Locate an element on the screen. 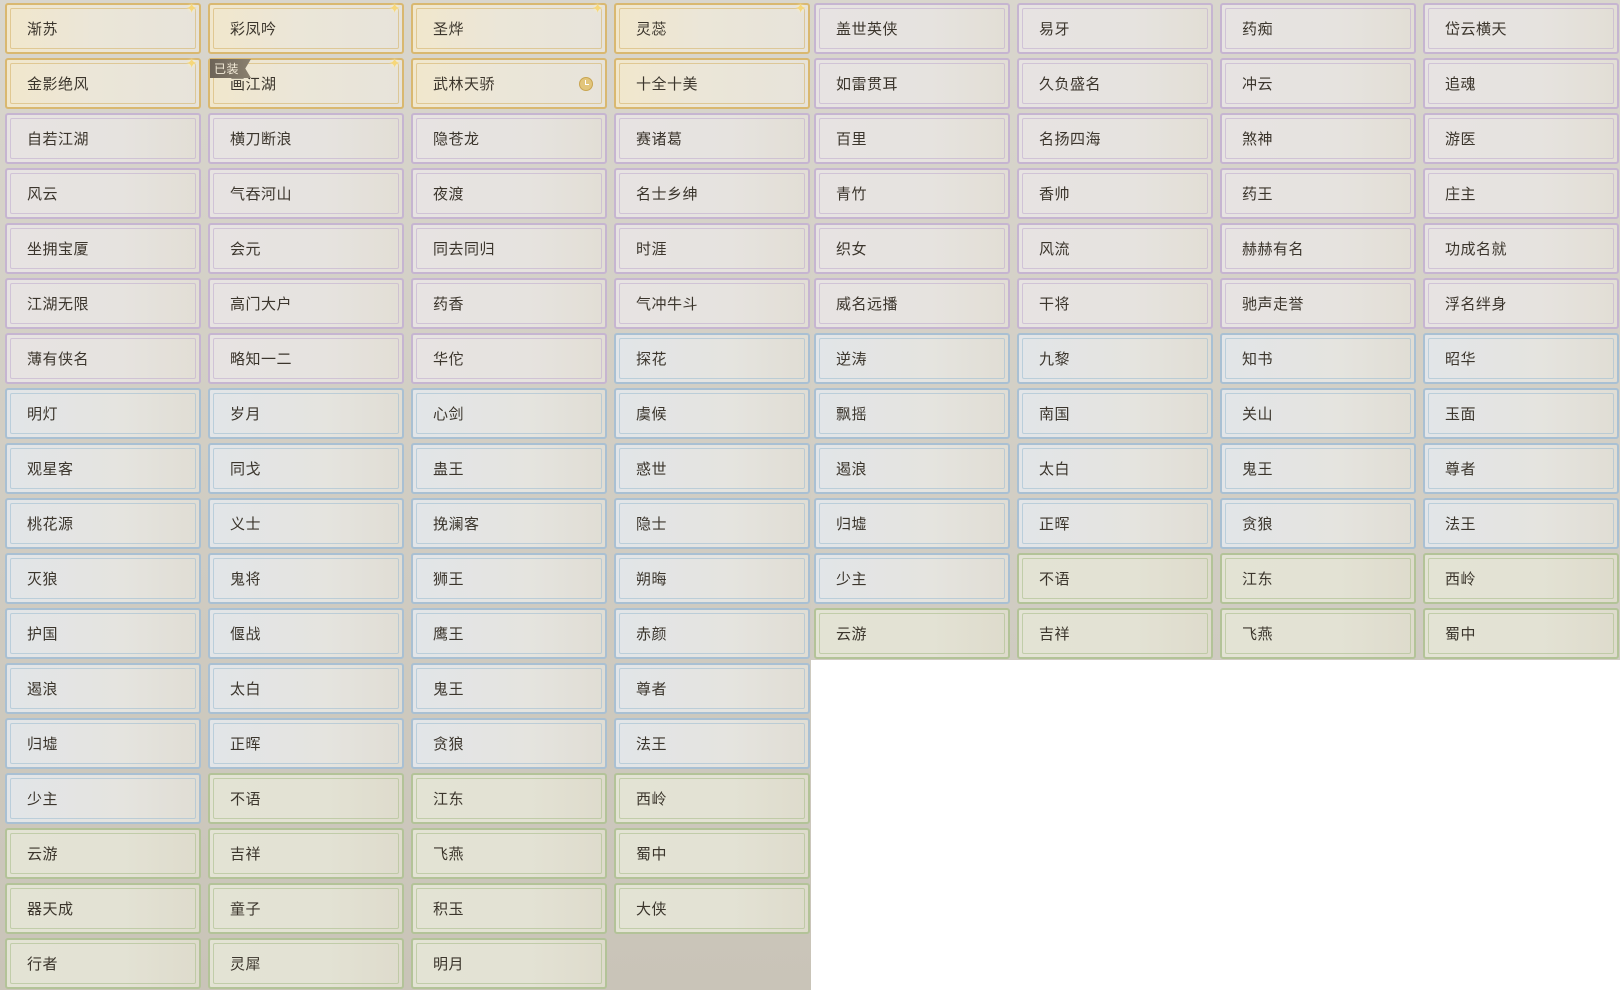 Image resolution: width=1620 pixels, height=990 pixels. title-tile: 时涯 is located at coordinates (712, 248).